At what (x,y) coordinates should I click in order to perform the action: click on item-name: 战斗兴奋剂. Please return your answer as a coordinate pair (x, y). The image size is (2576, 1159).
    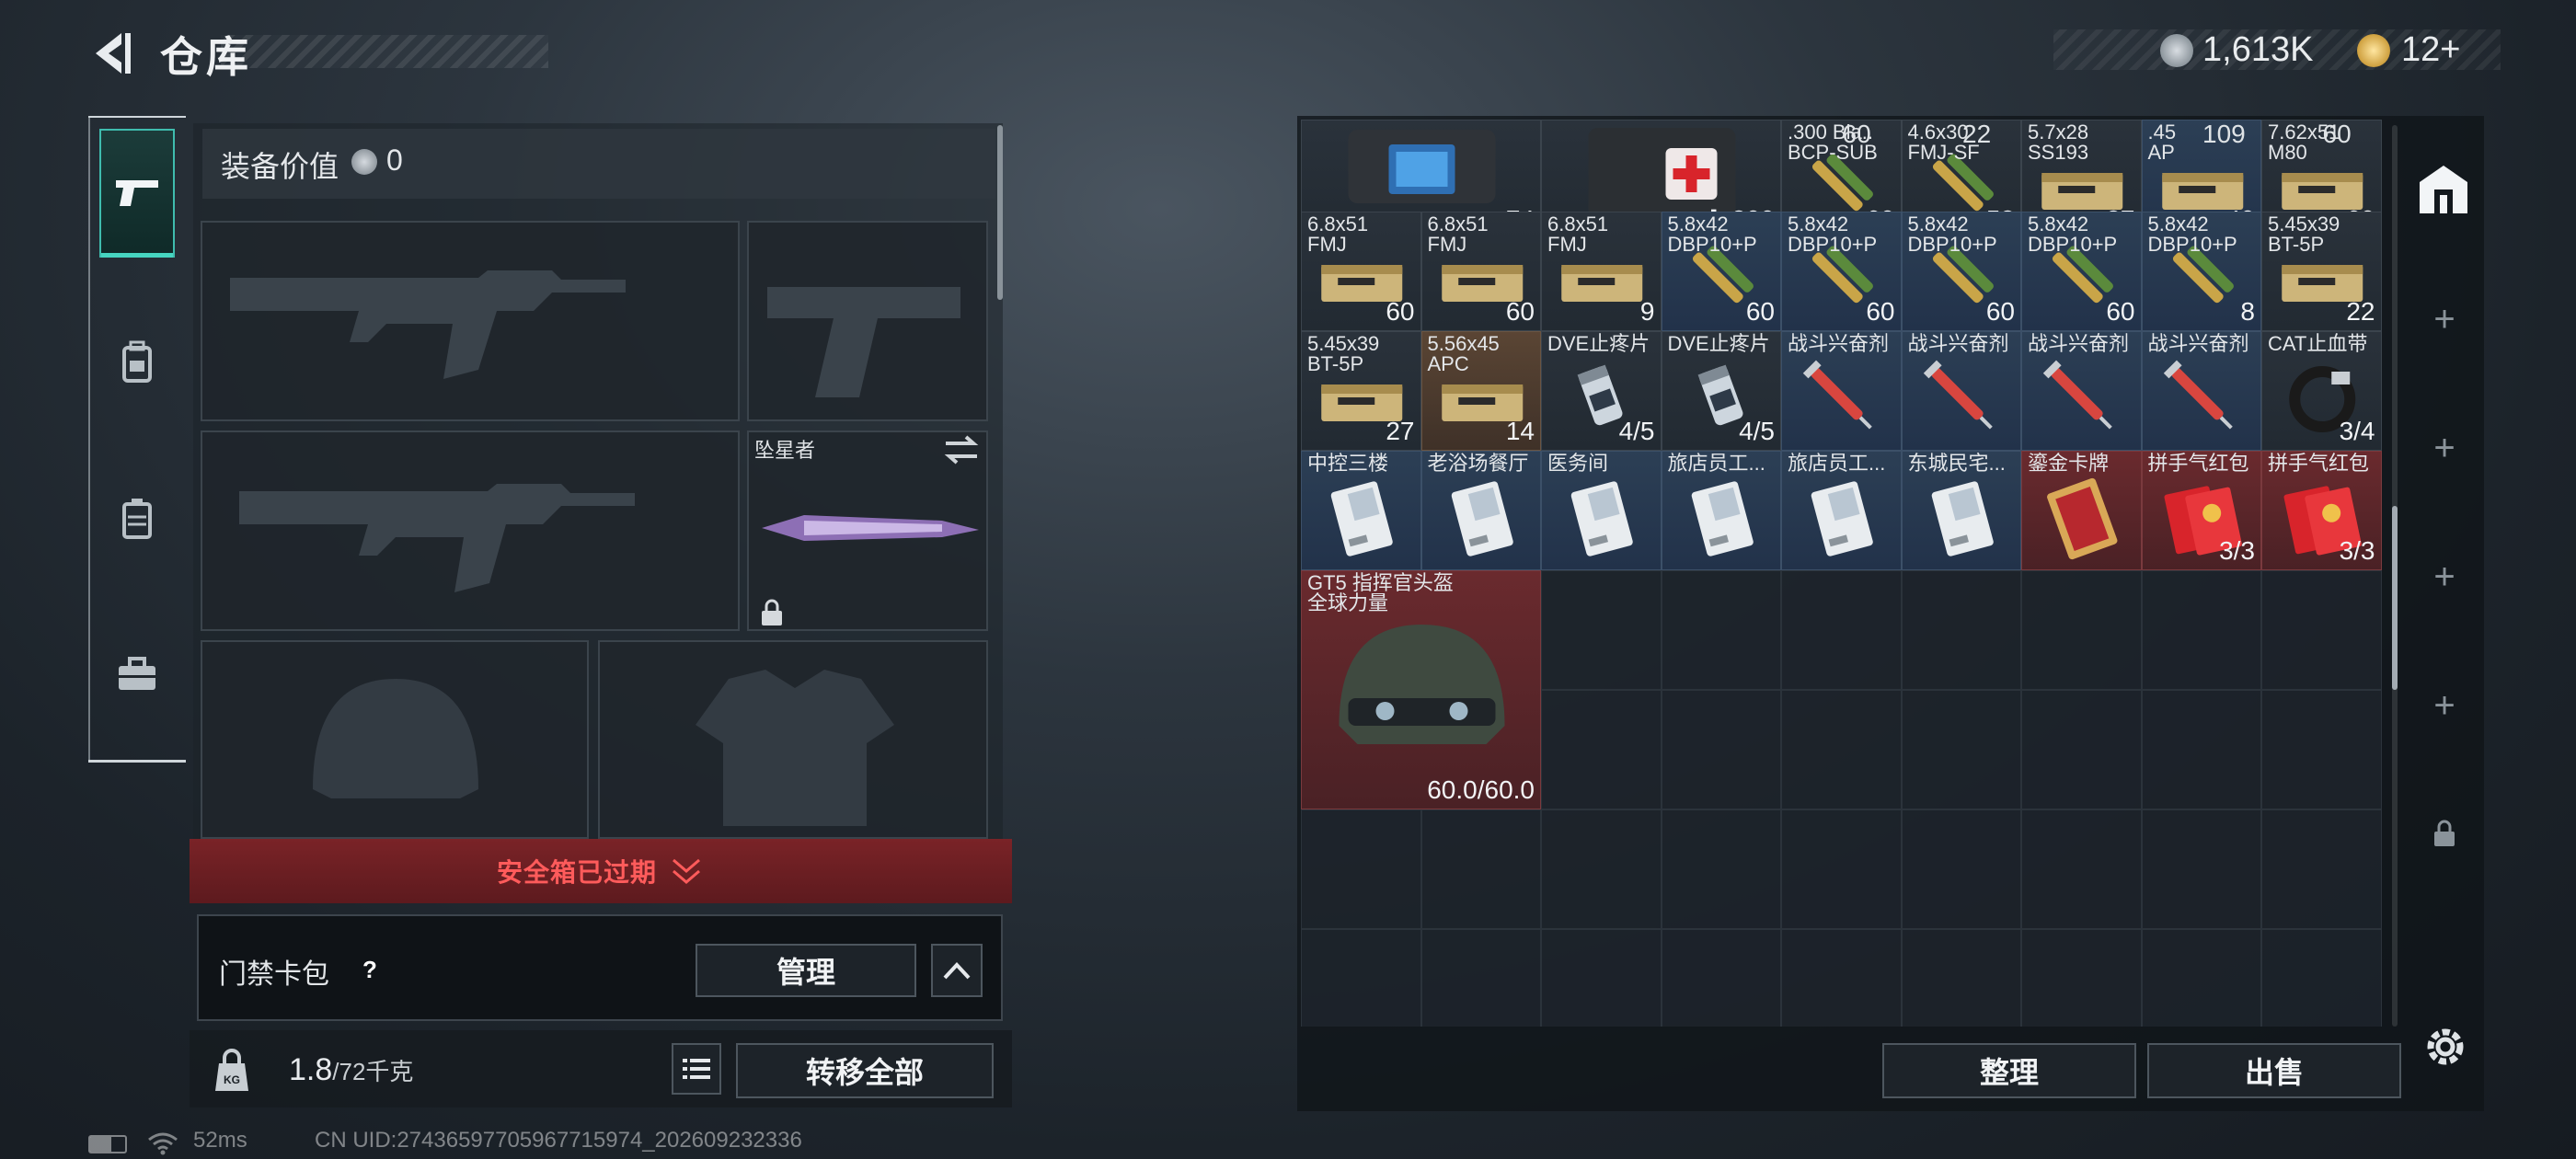
    Looking at the image, I should click on (1958, 343).